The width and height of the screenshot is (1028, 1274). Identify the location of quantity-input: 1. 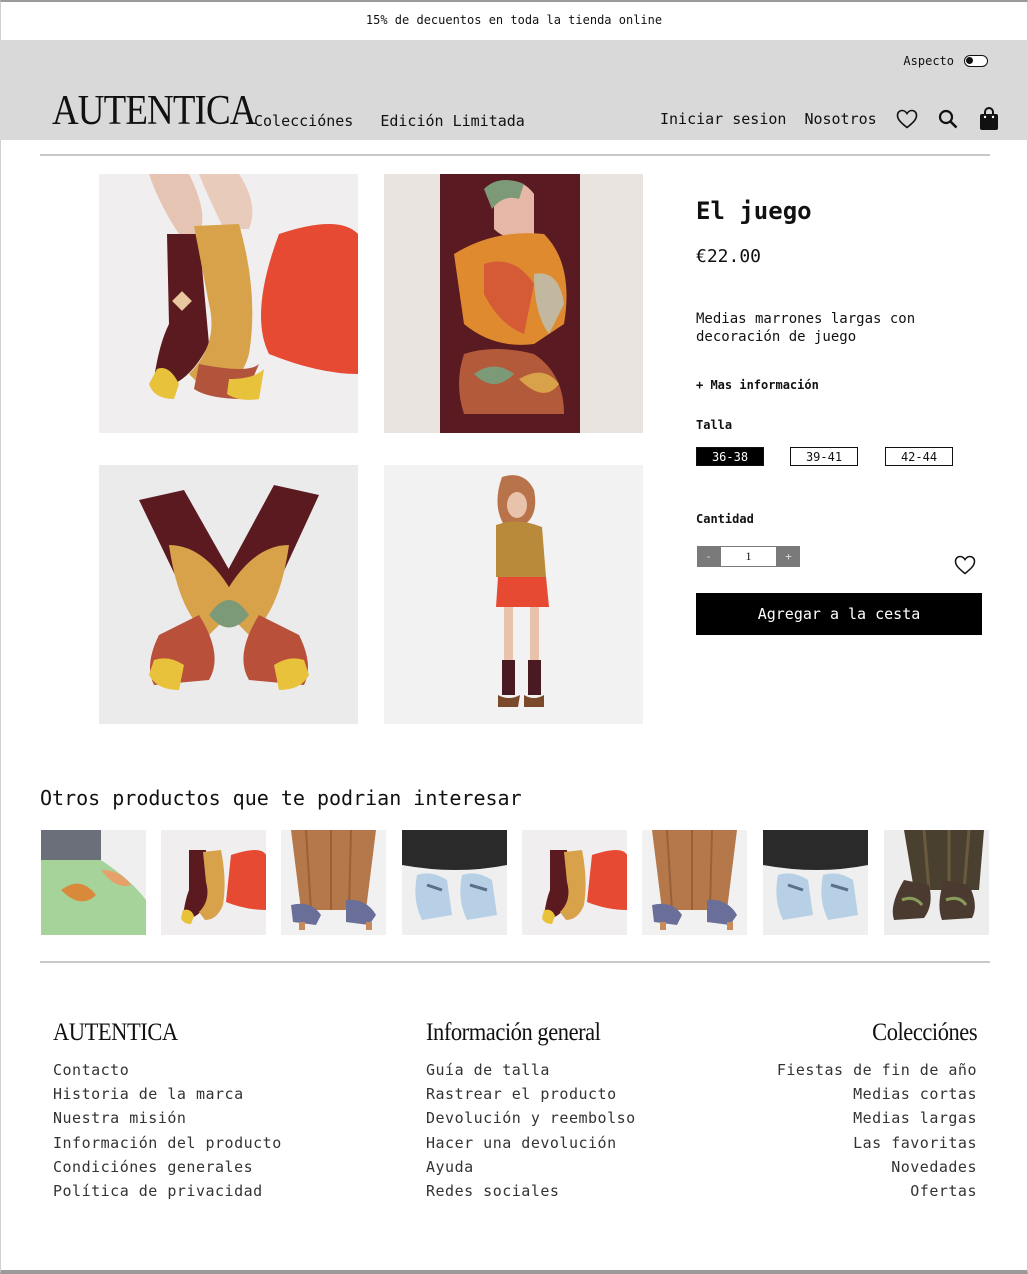
(748, 556).